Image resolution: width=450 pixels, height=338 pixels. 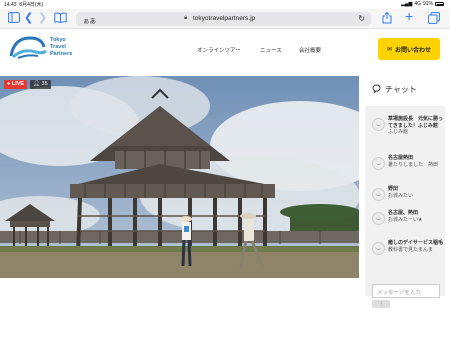 I want to click on chat-message-name: 癒しのデイサービス稲毛, so click(x=416, y=243).